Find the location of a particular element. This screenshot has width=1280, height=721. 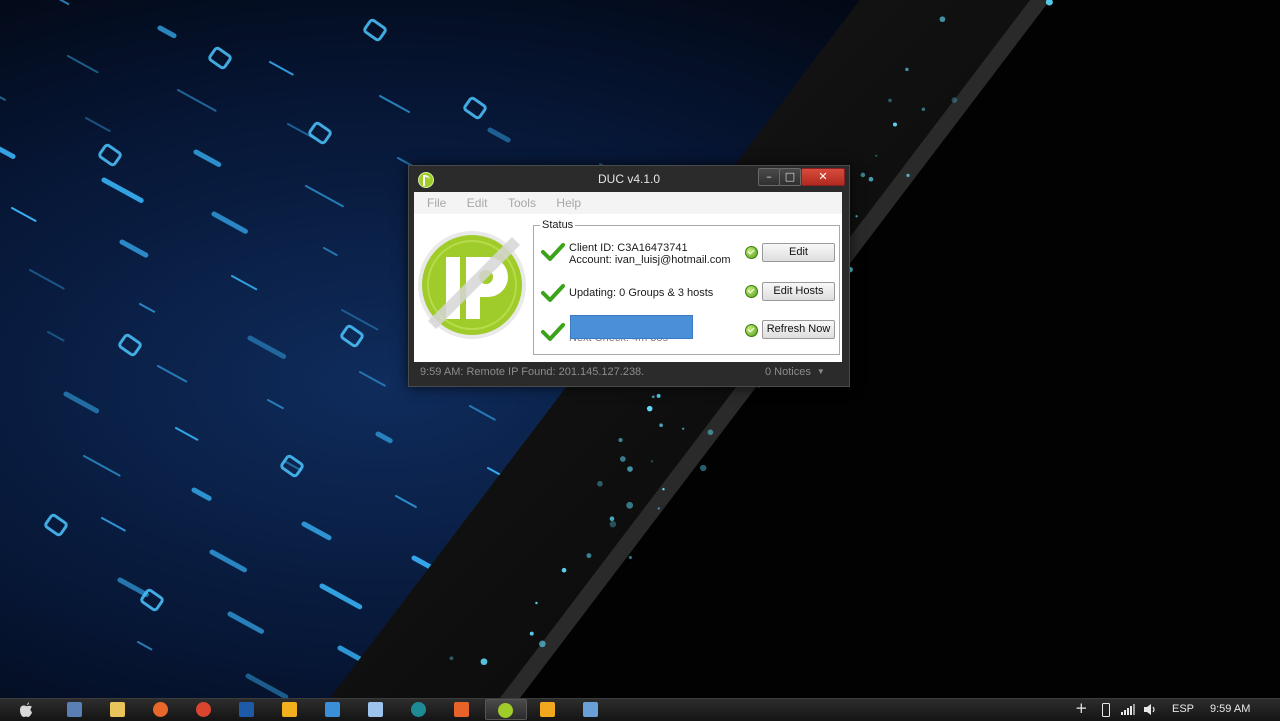

window-manager-icon is located at coordinates (74, 709).